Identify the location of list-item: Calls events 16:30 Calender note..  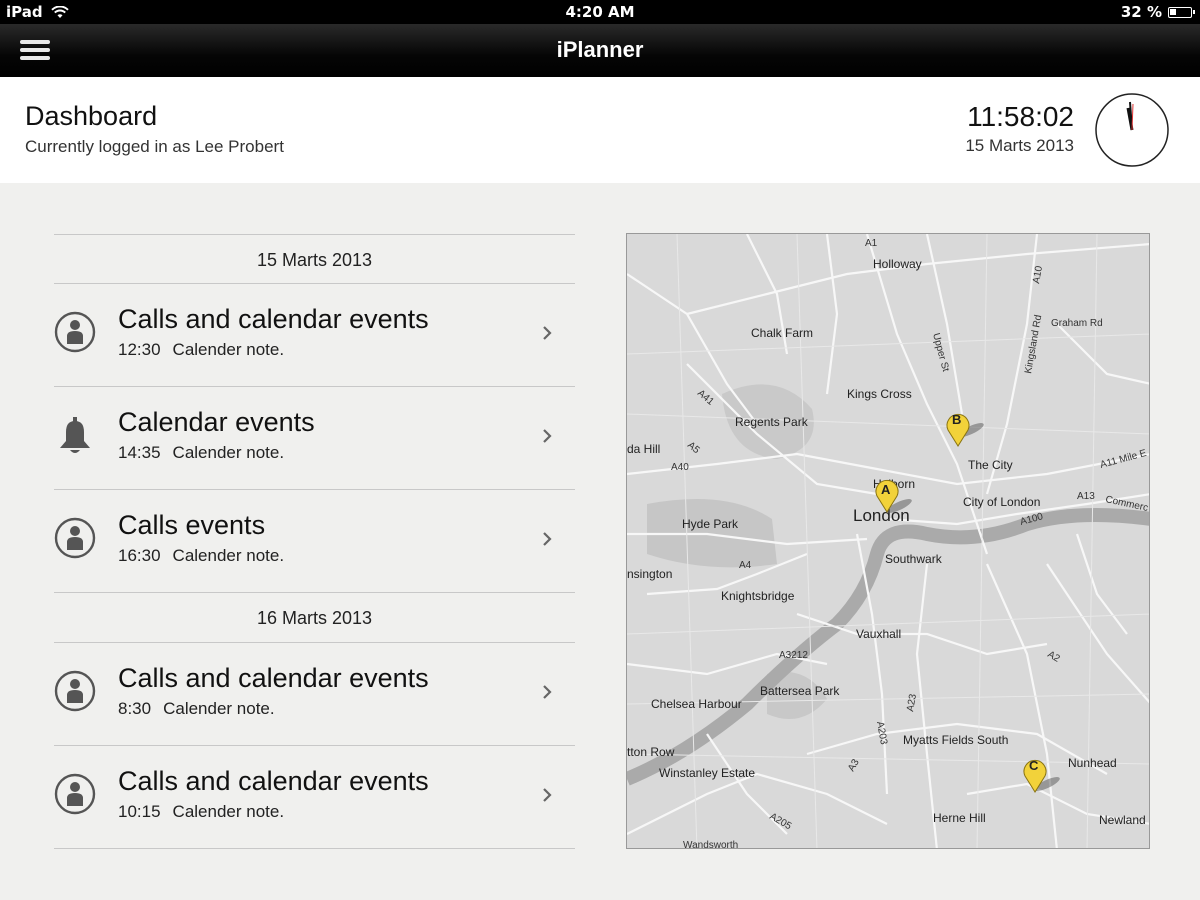
(314, 541).